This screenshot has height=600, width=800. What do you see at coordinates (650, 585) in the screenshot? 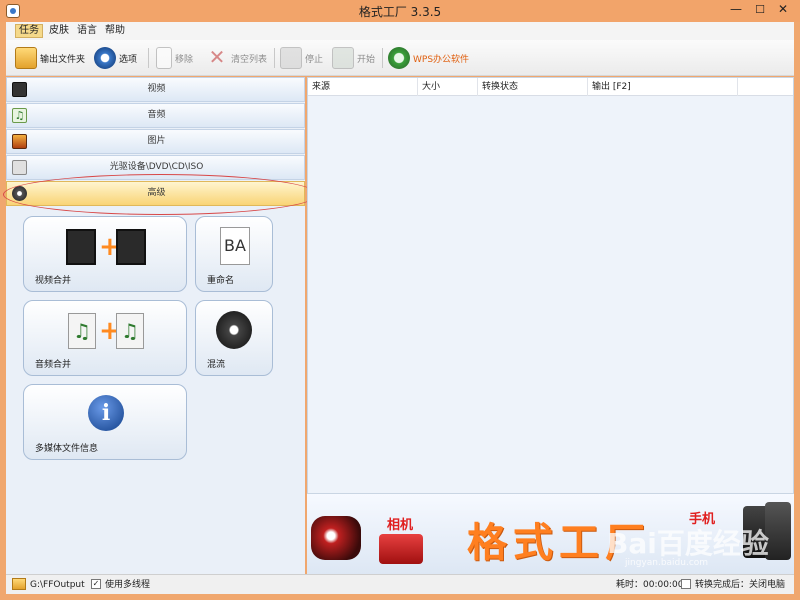
I see `elapsed-time: 耗时：00:00:00` at bounding box center [650, 585].